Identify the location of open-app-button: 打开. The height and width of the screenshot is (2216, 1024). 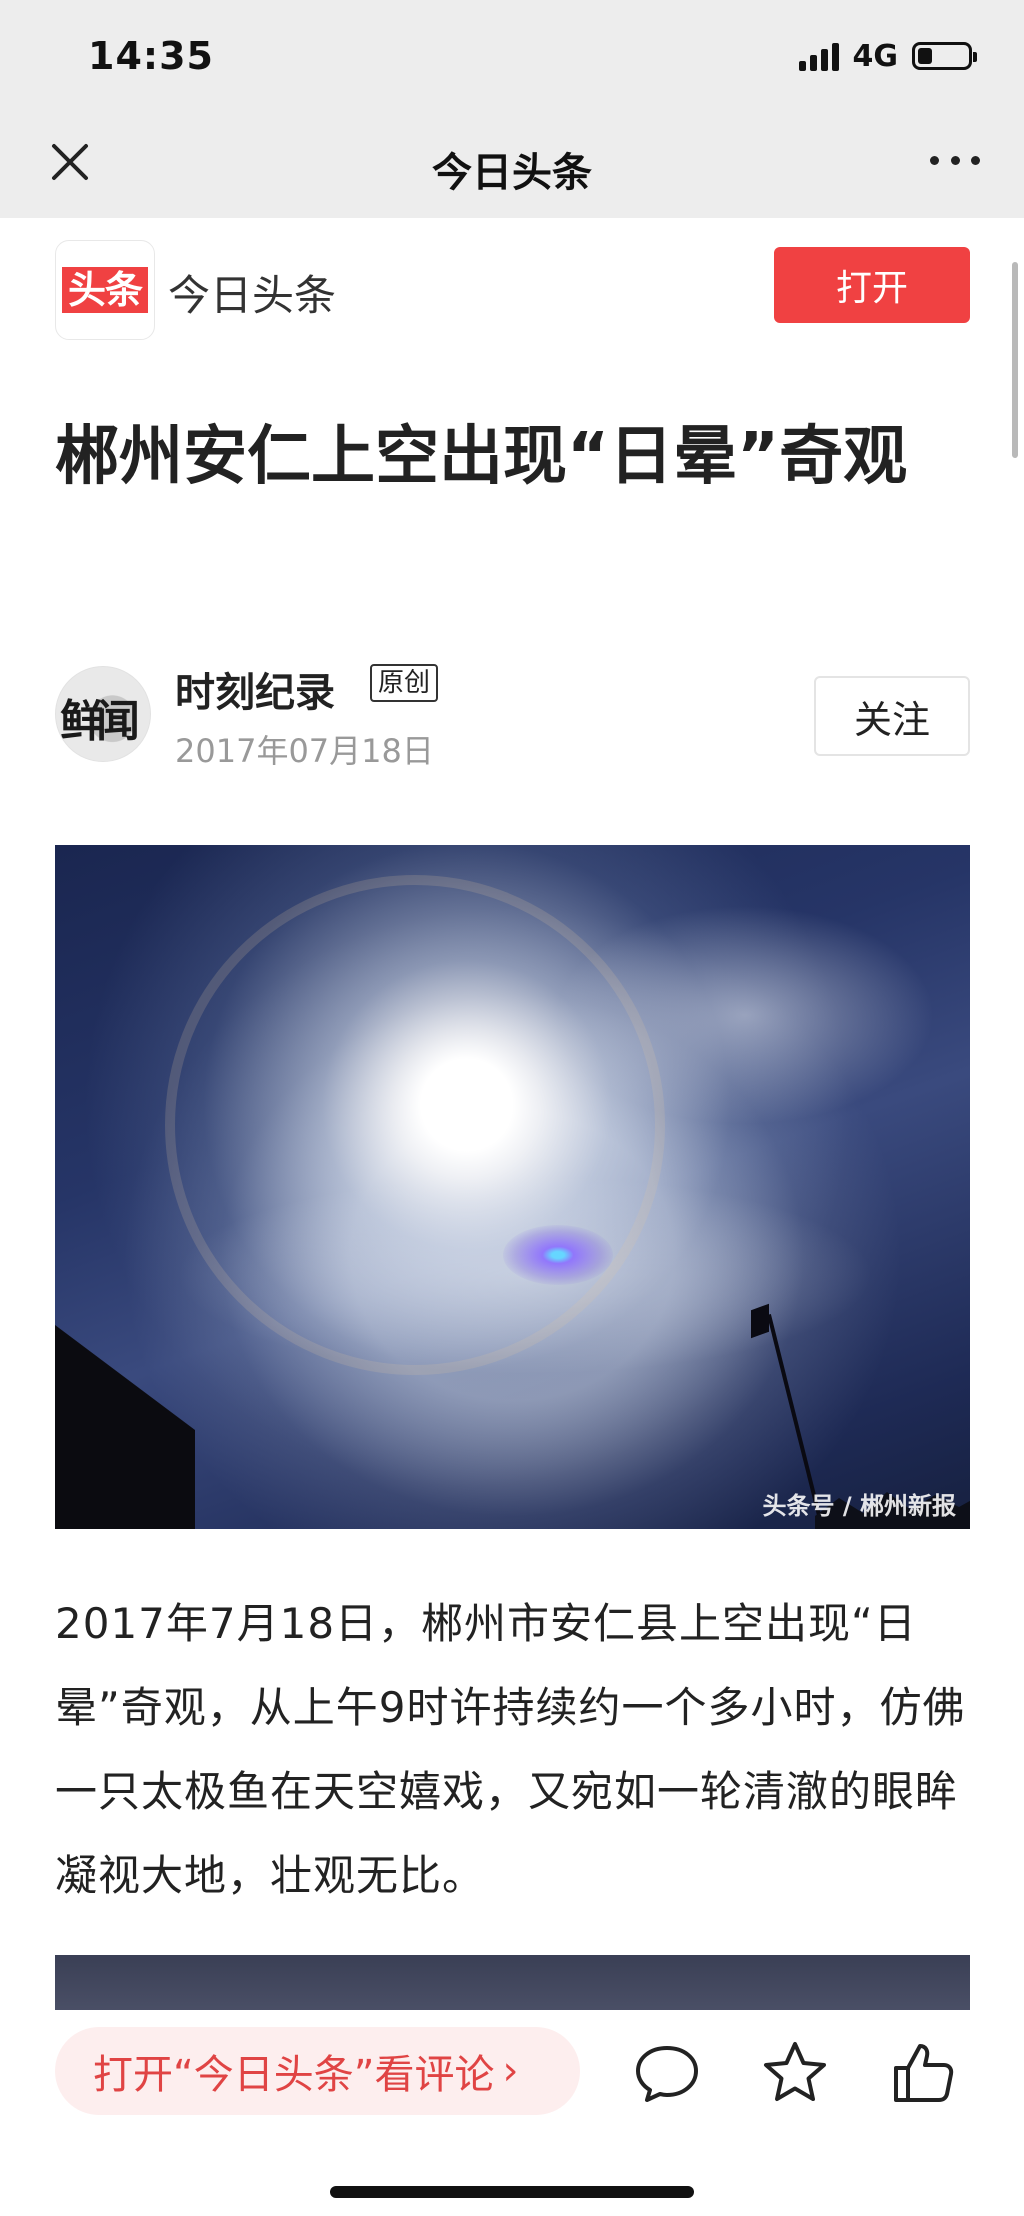
(872, 285).